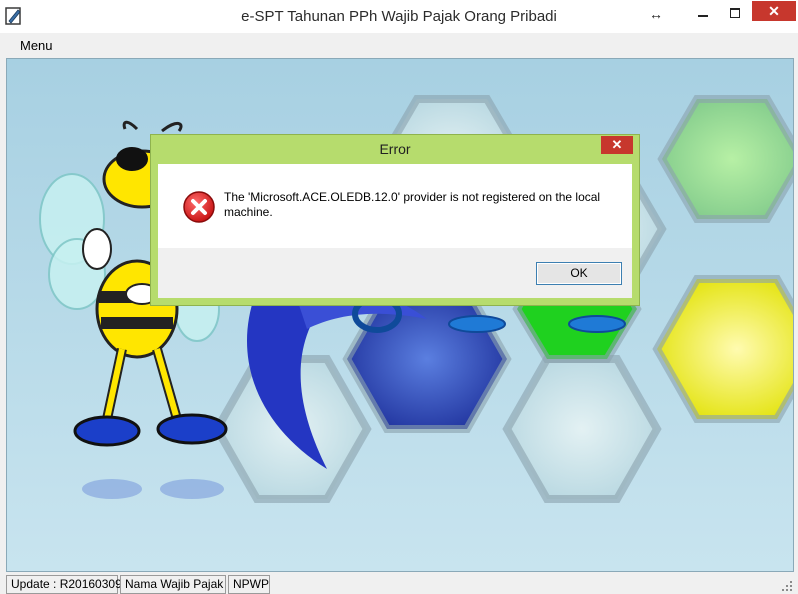 This screenshot has width=798, height=594. What do you see at coordinates (64, 584) in the screenshot?
I see `status-update: Update : R20160309` at bounding box center [64, 584].